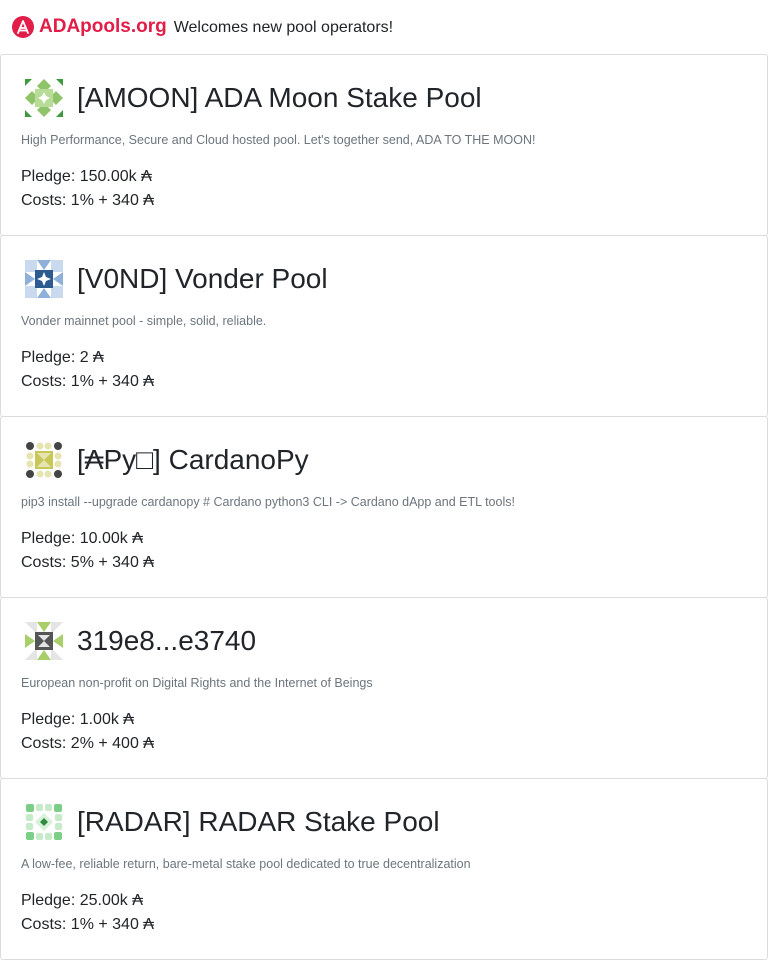  Describe the element at coordinates (77, 719) in the screenshot. I see `pool-pledge: Pledge: 1.00k ₳` at that location.